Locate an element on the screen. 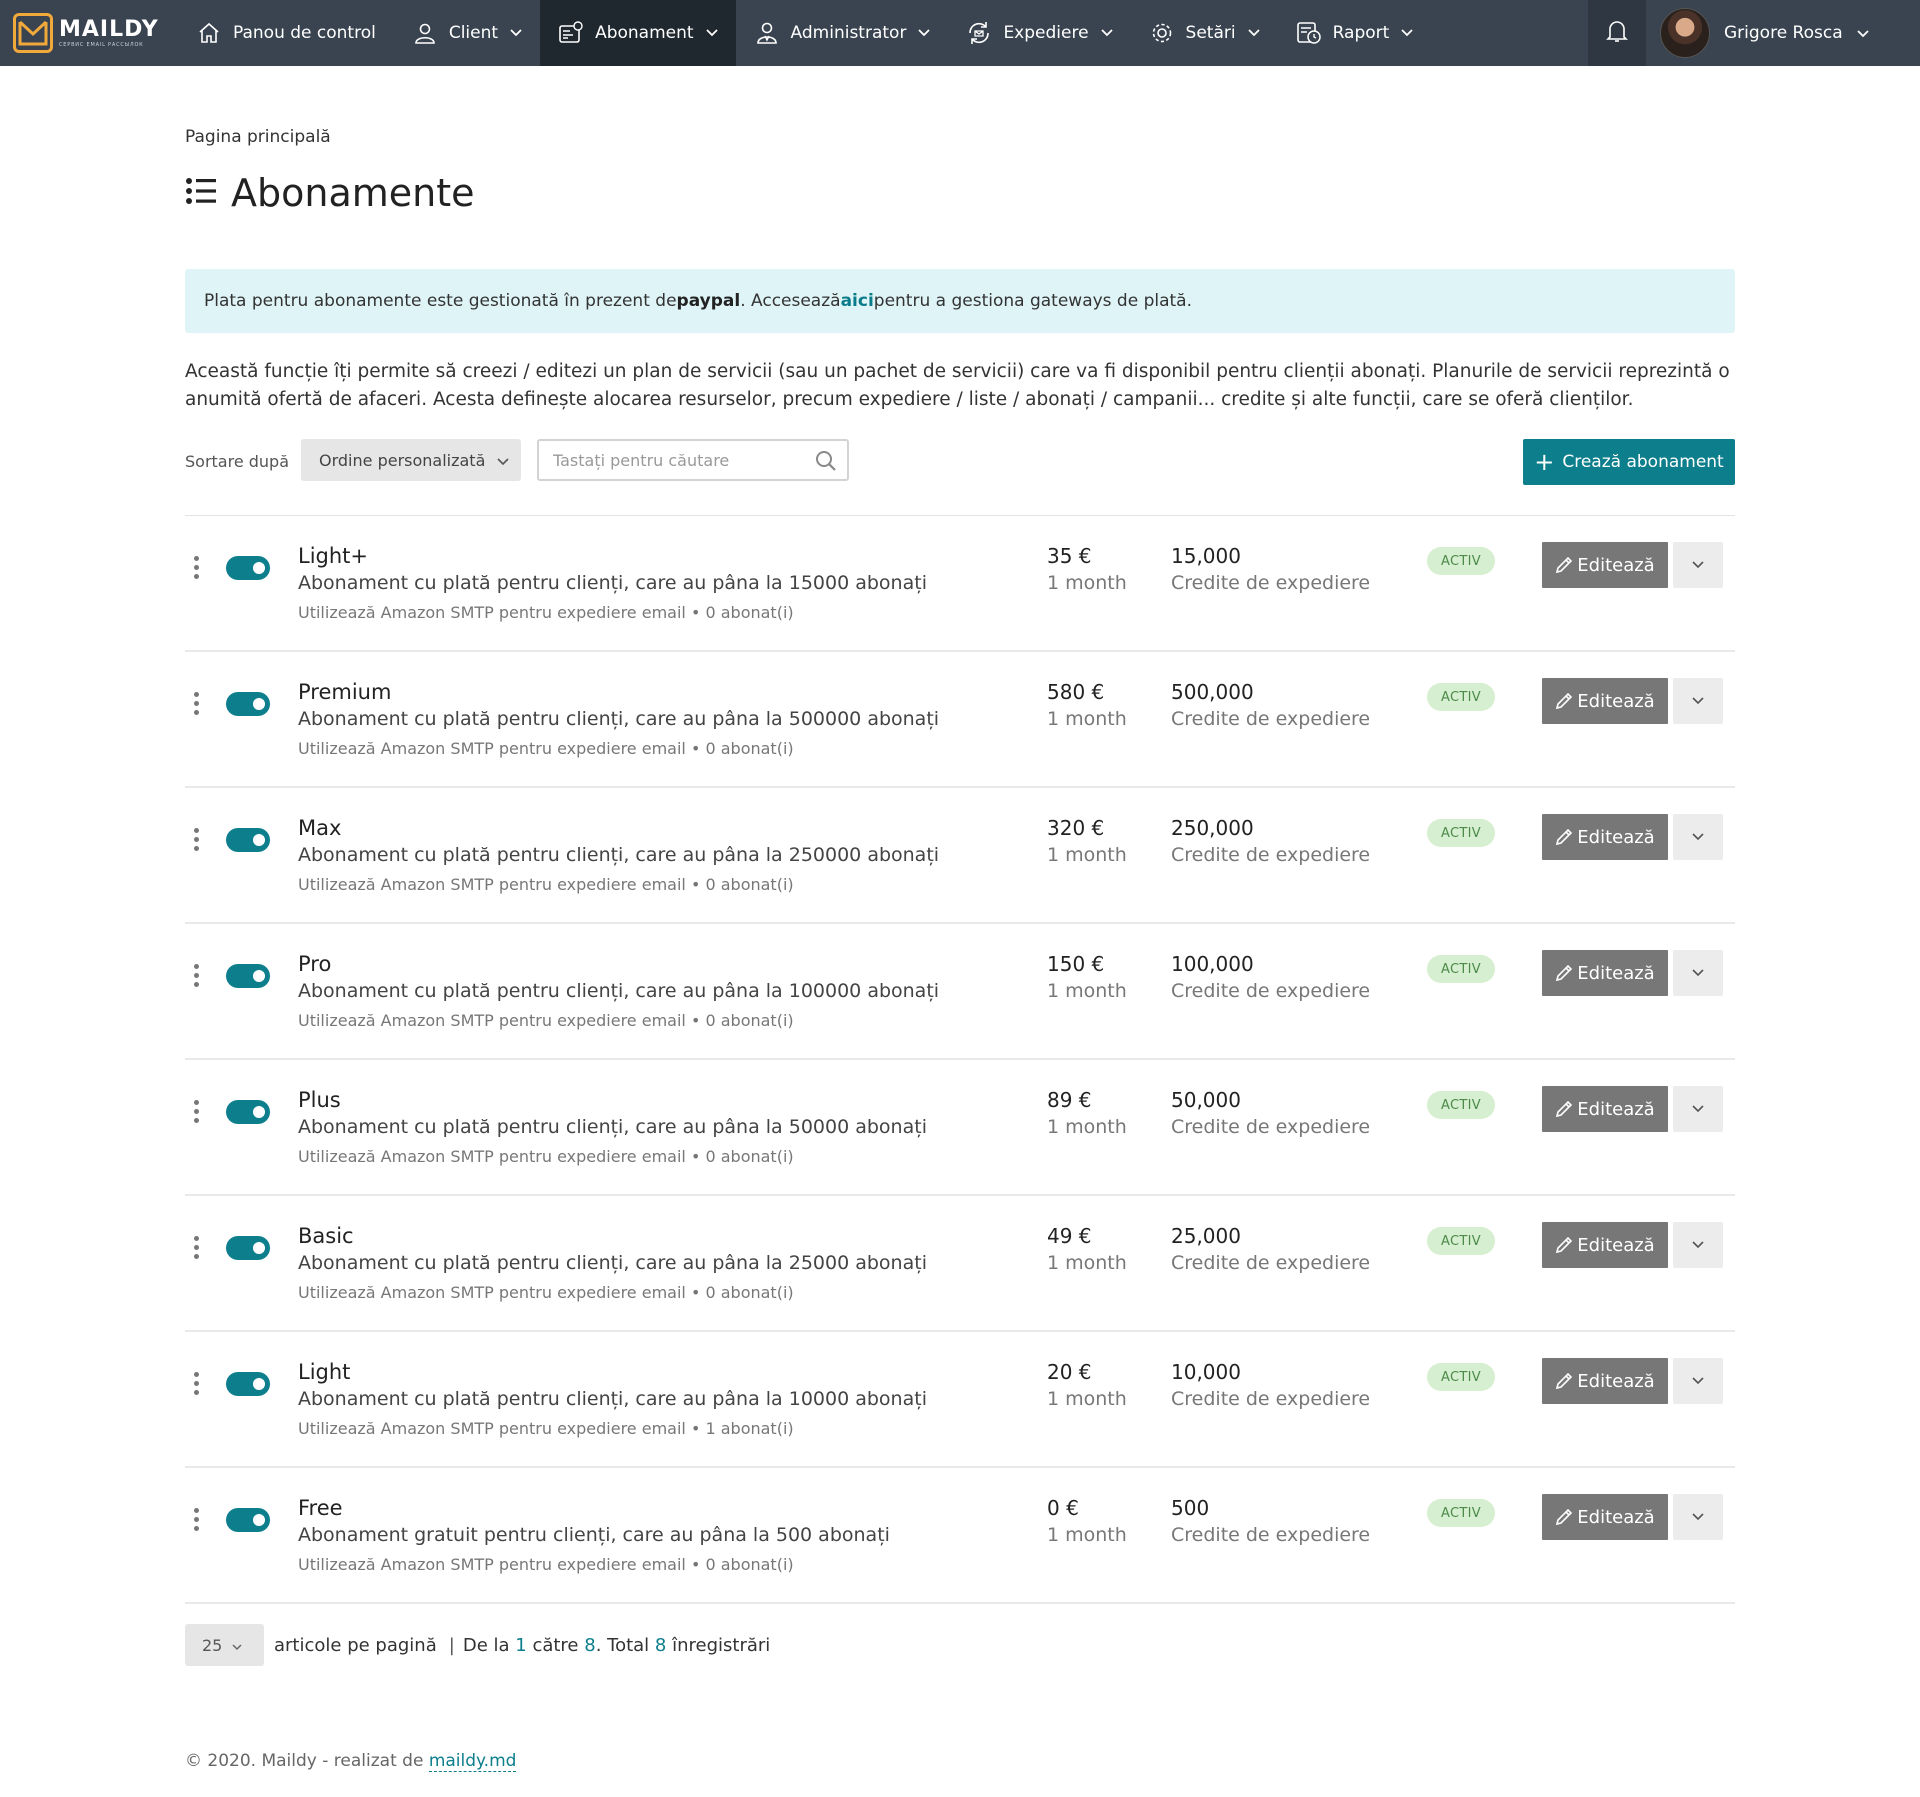 The image size is (1920, 1797). status-badge: ACTIV is located at coordinates (1461, 1513).